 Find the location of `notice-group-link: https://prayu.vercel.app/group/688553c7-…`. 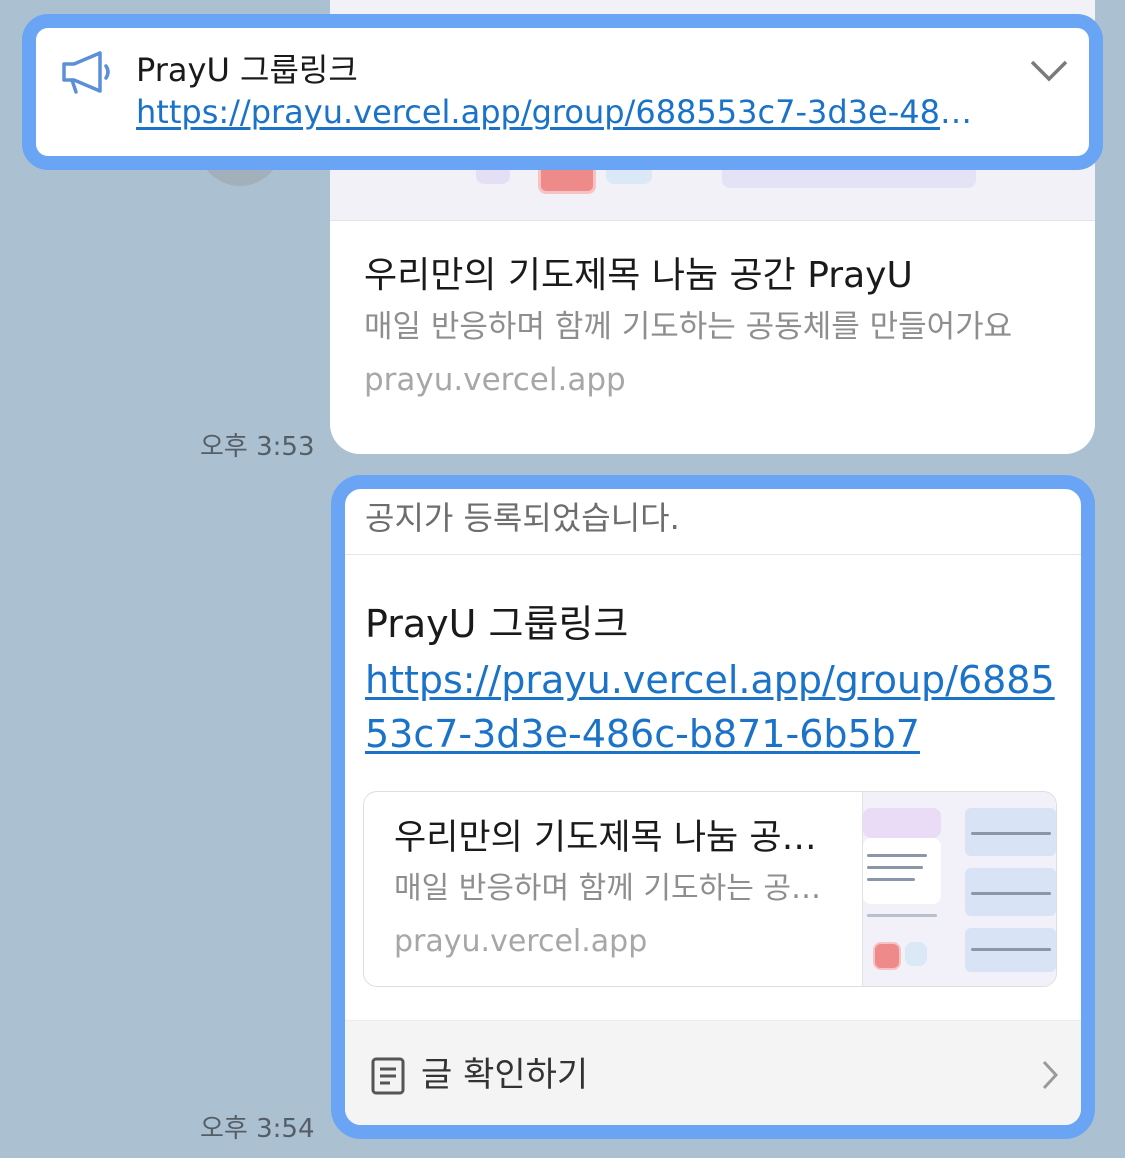

notice-group-link: https://prayu.vercel.app/group/688553c7-… is located at coordinates (715, 707).